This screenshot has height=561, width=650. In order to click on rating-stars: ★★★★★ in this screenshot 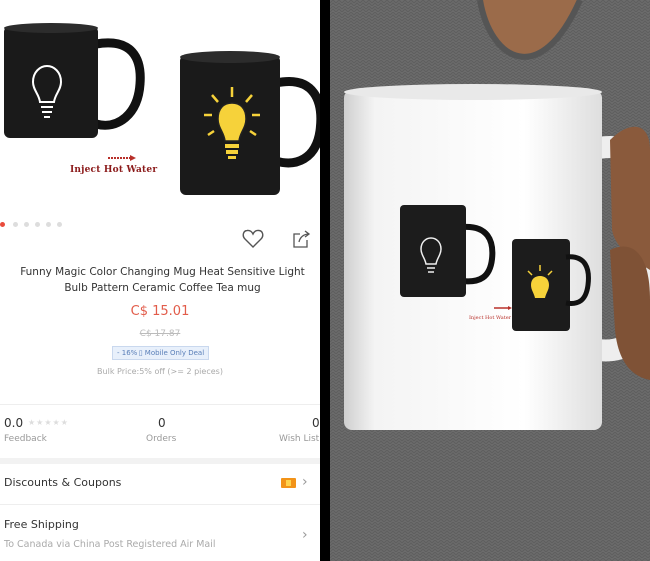, I will do `click(48, 422)`.